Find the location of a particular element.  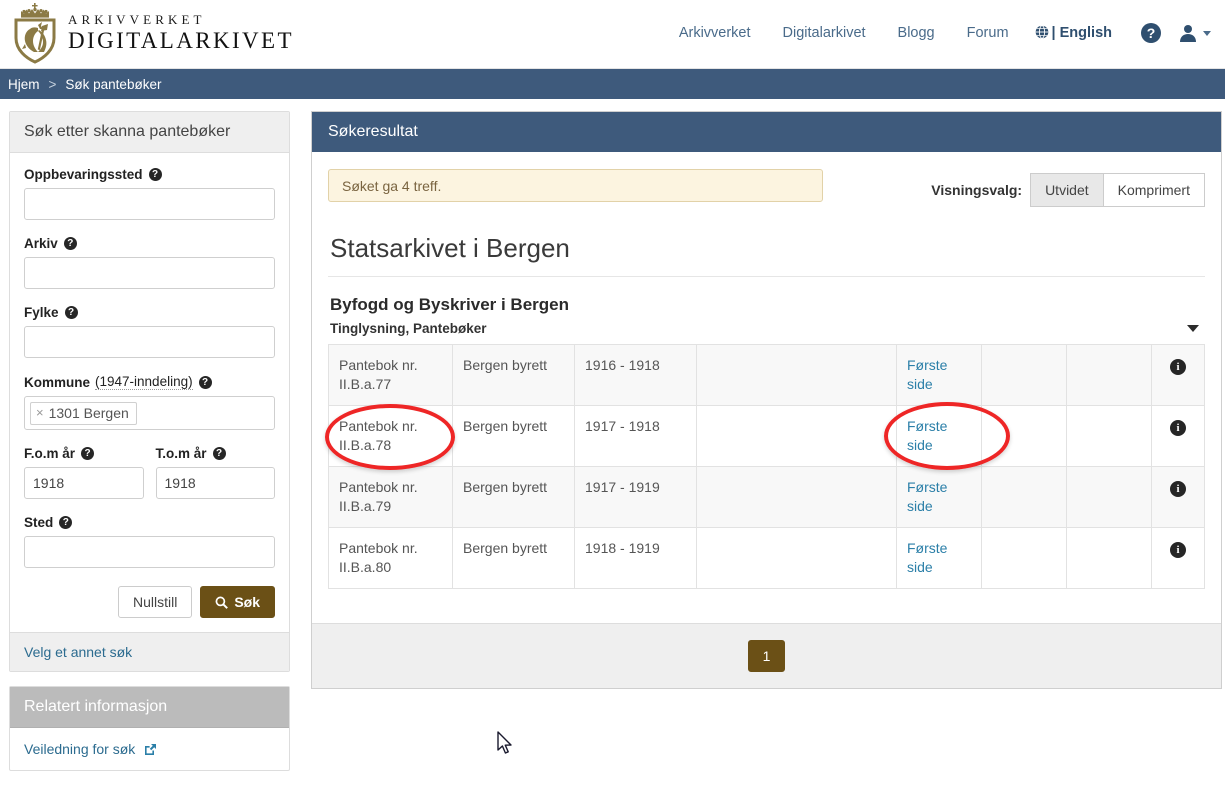

pagination: 1 is located at coordinates (766, 655).